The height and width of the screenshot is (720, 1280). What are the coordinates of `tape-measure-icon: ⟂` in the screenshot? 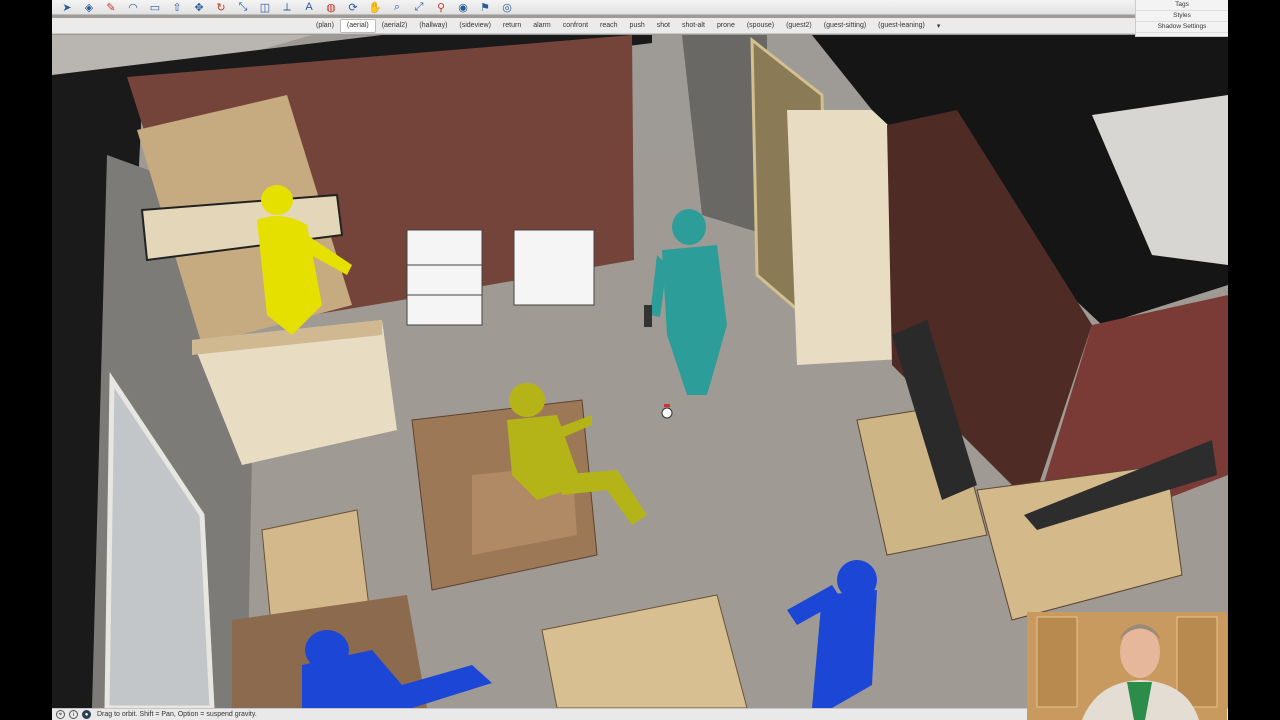 It's located at (287, 7).